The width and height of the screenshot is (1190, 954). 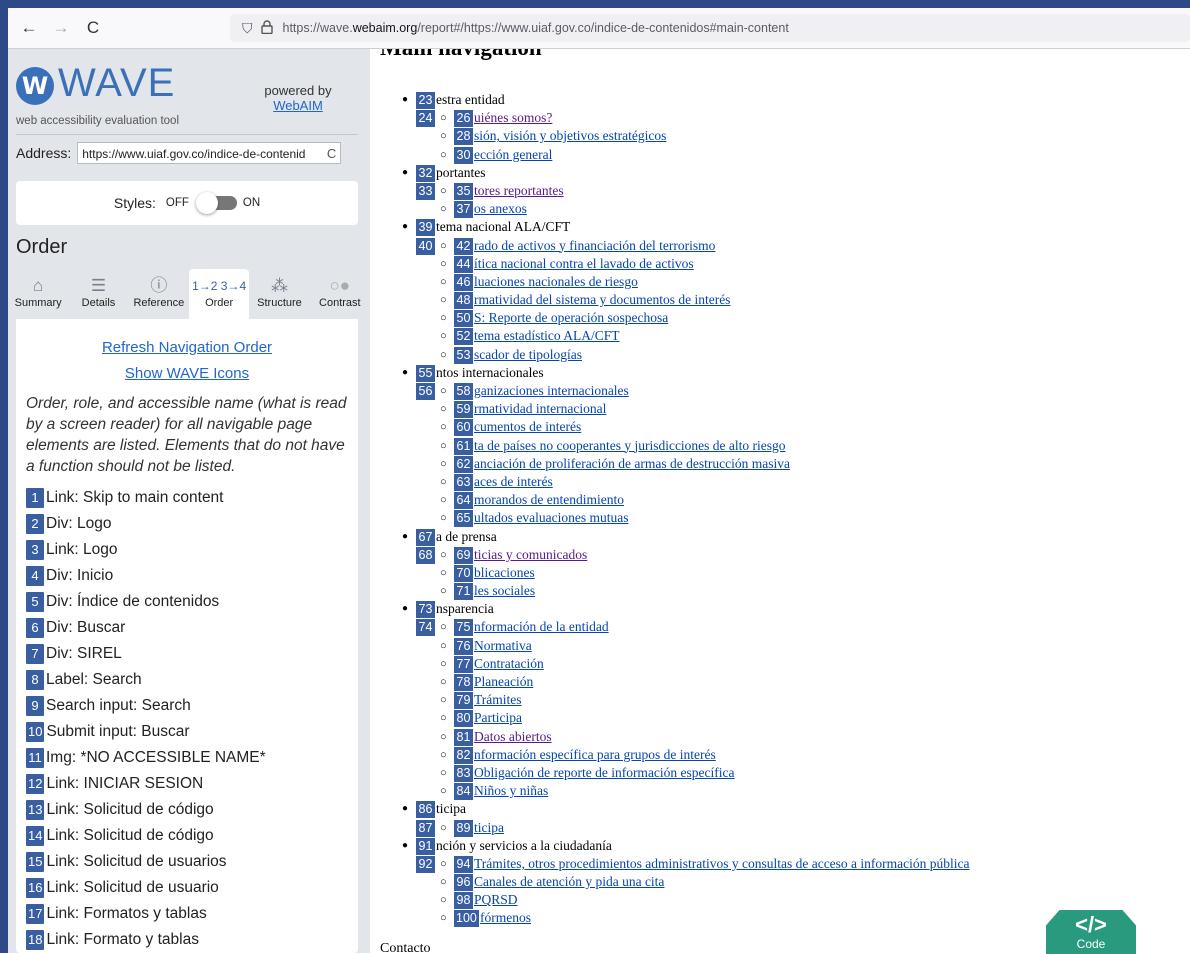 I want to click on nav-section-item: ● 39 tema nacional ALA/CFT, so click(x=770, y=227).